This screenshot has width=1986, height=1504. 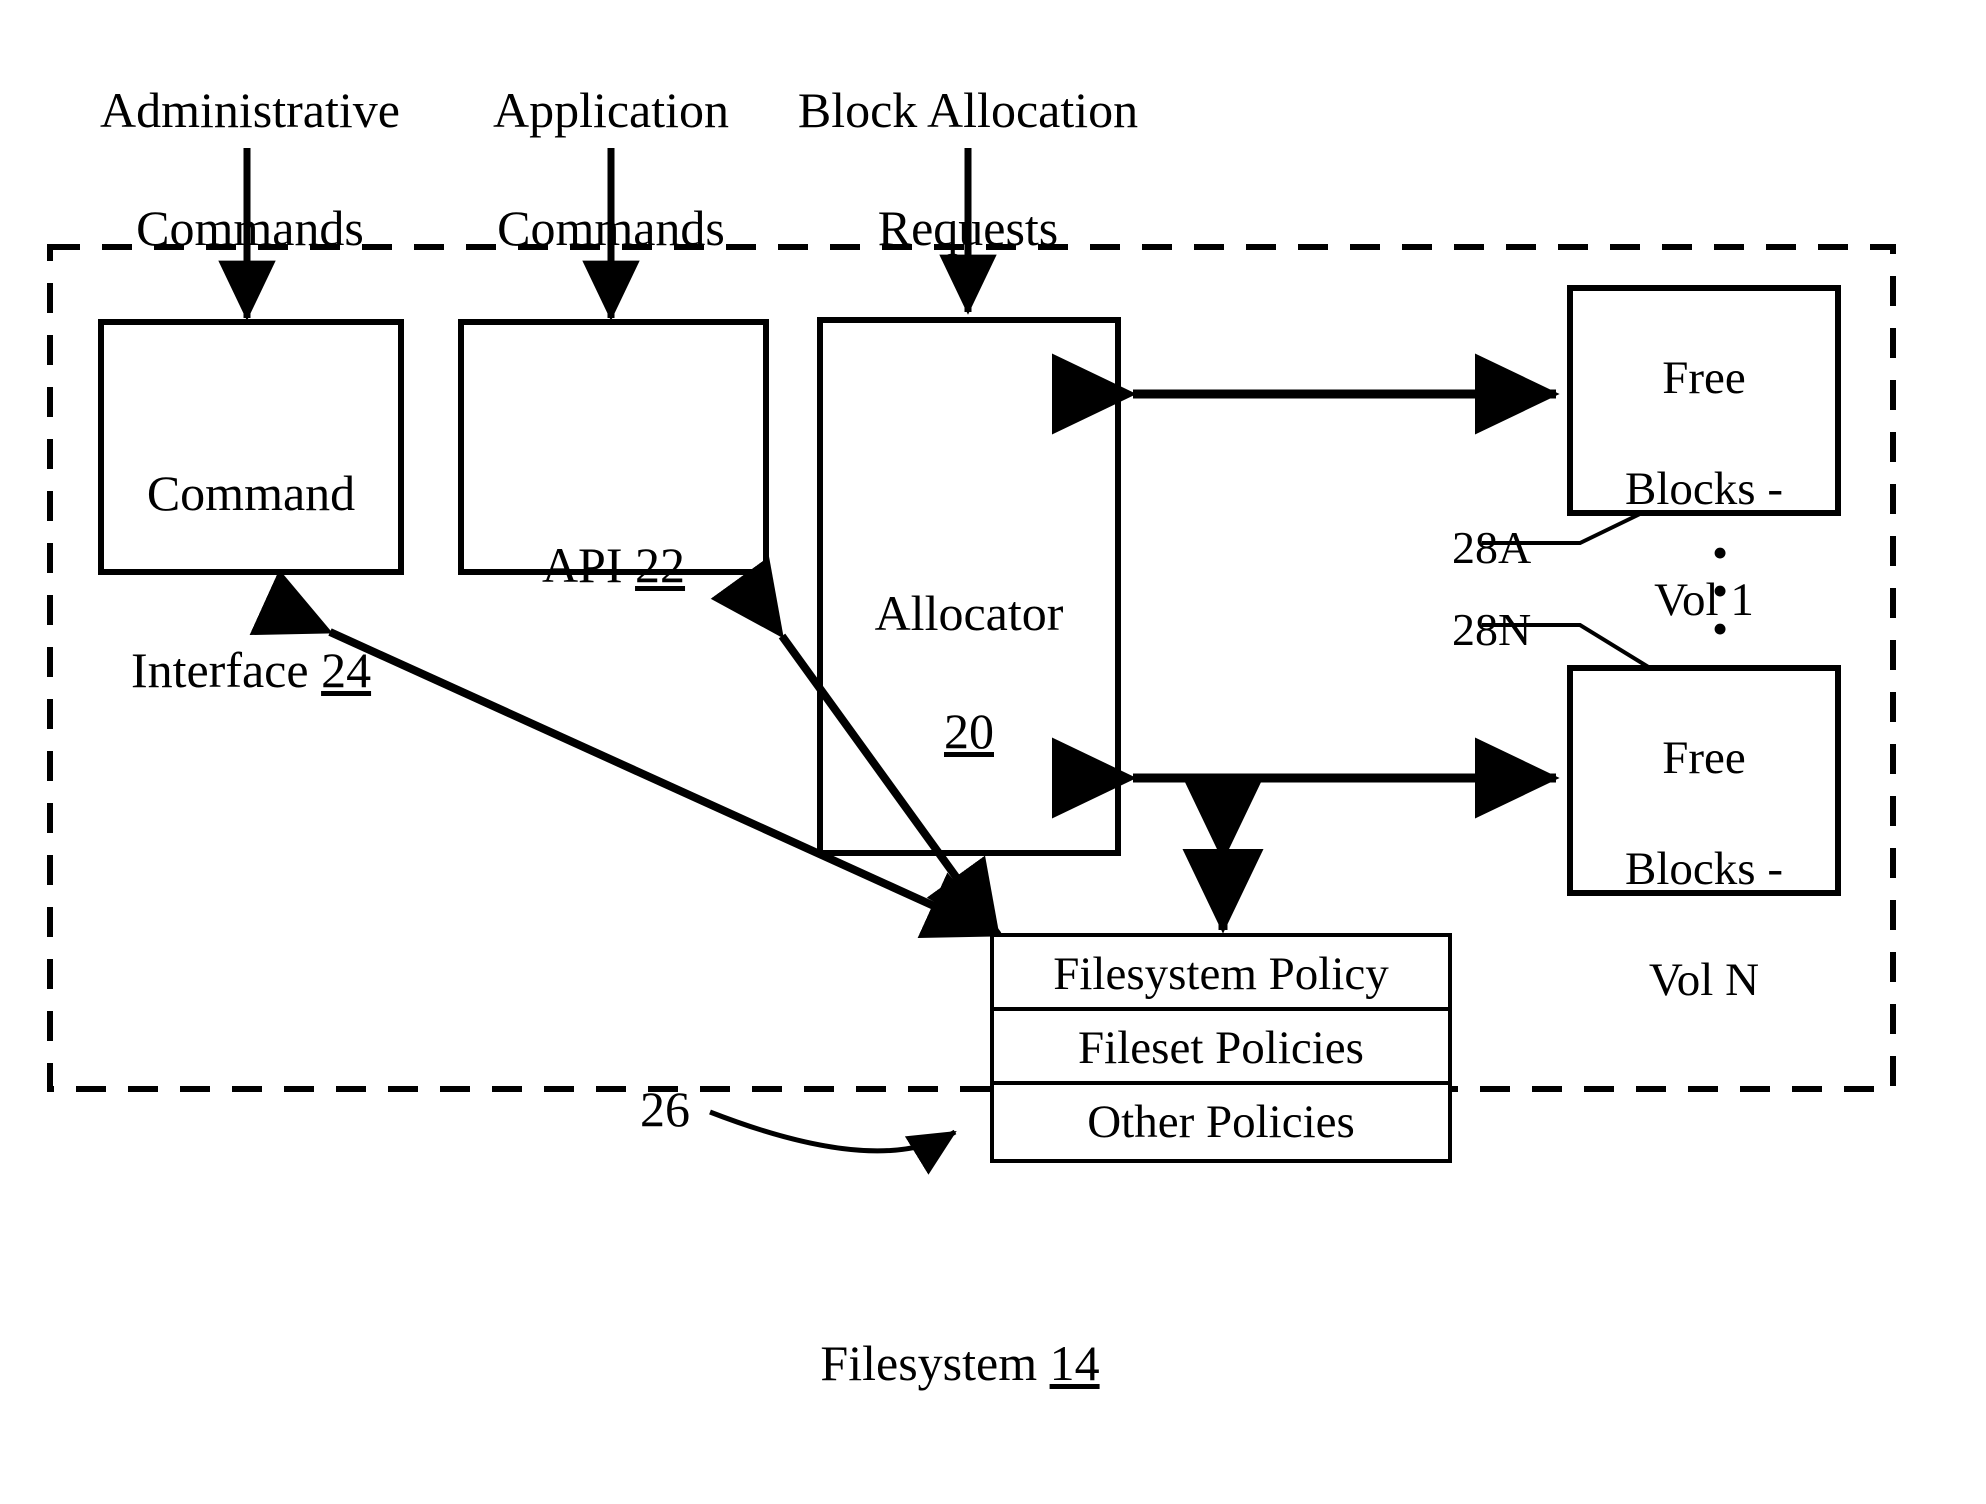 I want to click on allocator-label: Allocator 20, so click(x=969, y=672).